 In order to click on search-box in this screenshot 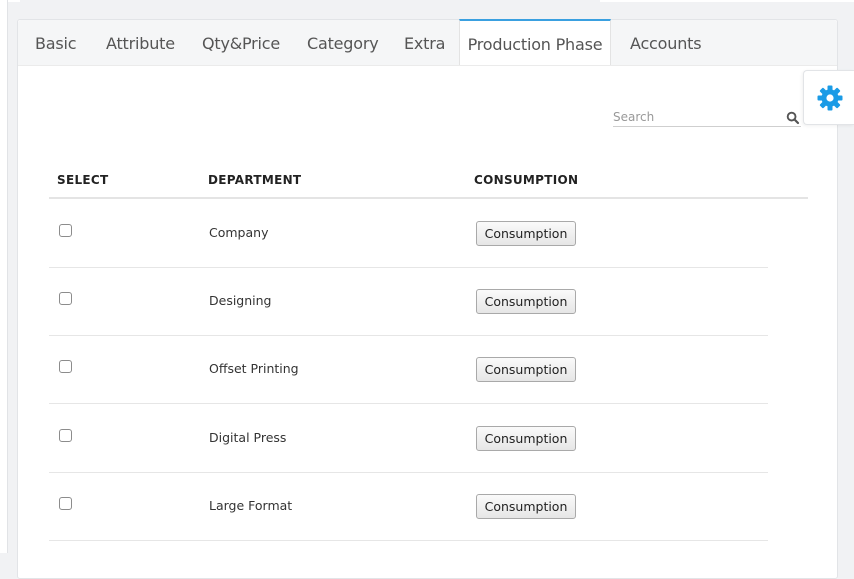, I will do `click(707, 116)`.